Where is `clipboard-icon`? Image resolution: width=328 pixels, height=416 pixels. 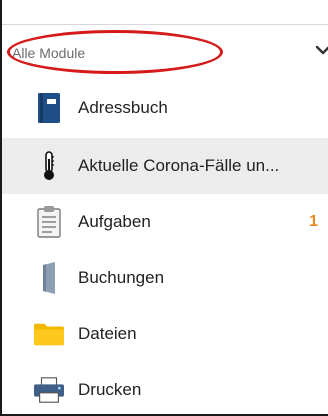
clipboard-icon is located at coordinates (49, 222).